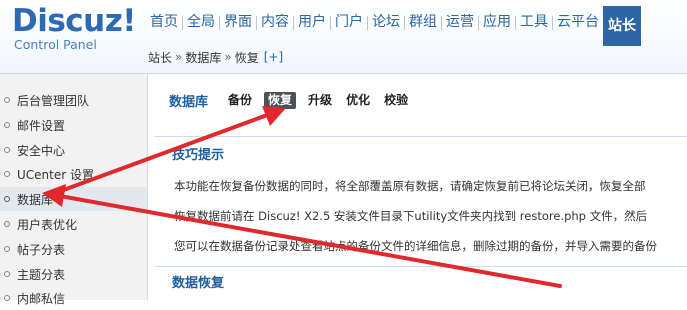  What do you see at coordinates (201, 22) in the screenshot?
I see `nav-item-global: 全局` at bounding box center [201, 22].